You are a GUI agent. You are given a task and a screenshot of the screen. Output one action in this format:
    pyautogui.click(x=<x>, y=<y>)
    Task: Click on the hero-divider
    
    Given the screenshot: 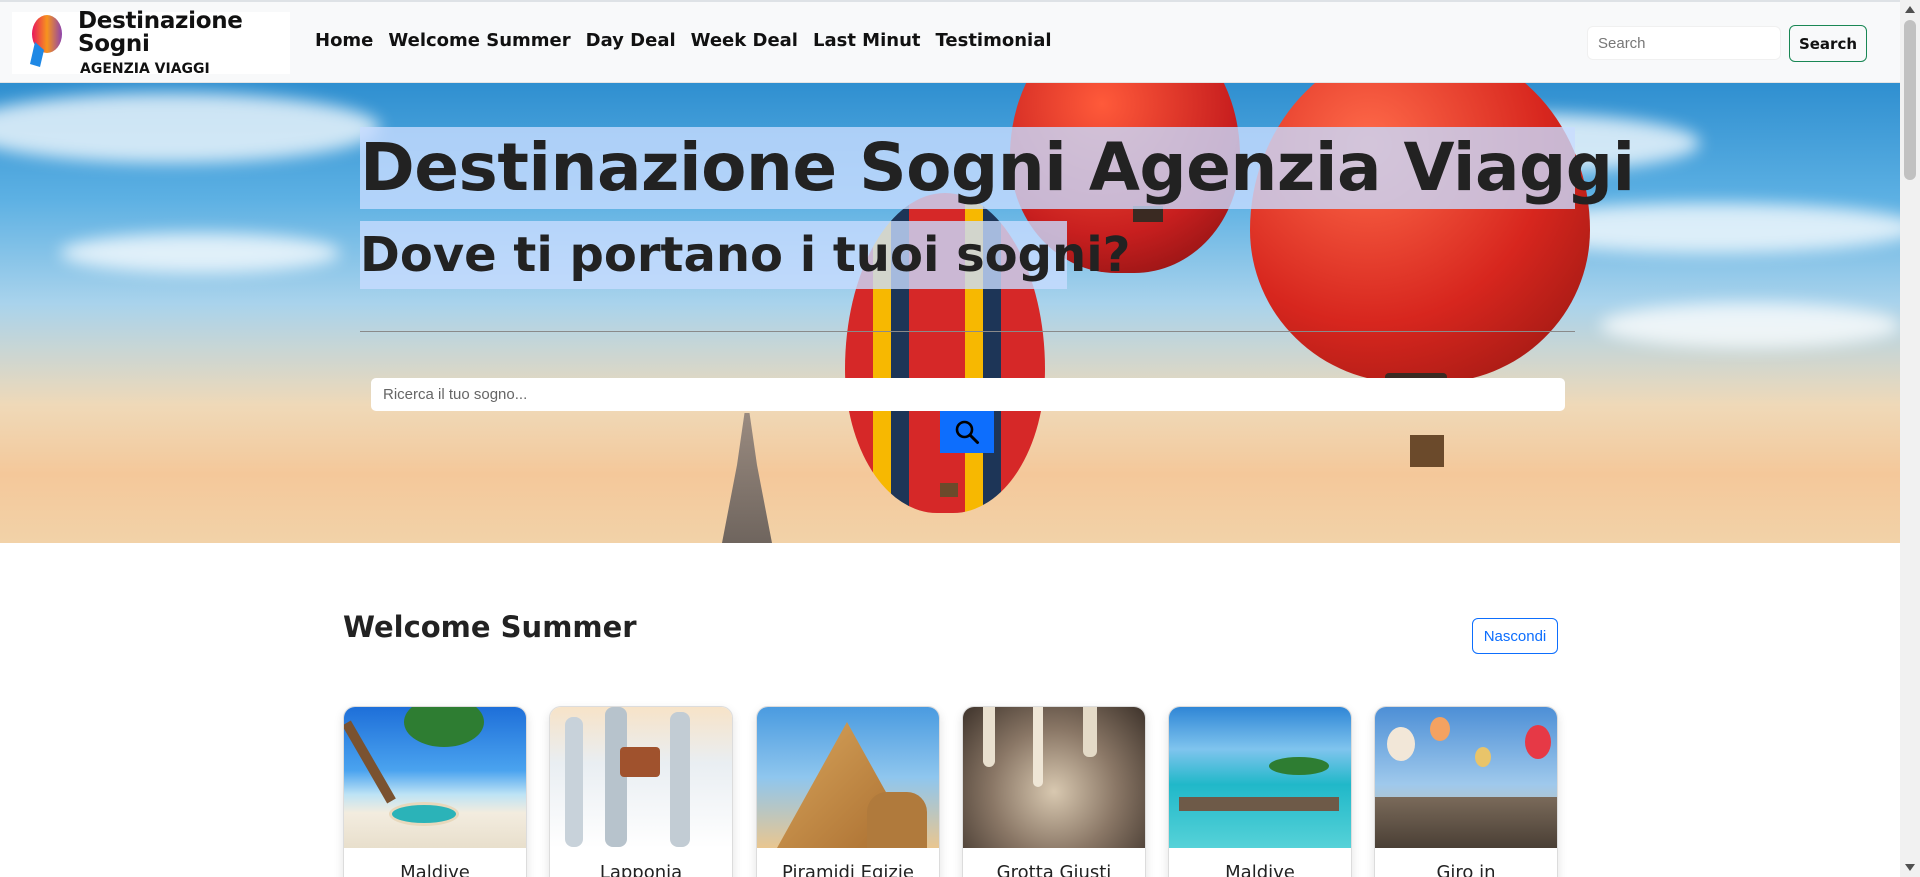 What is the action you would take?
    pyautogui.click(x=967, y=331)
    